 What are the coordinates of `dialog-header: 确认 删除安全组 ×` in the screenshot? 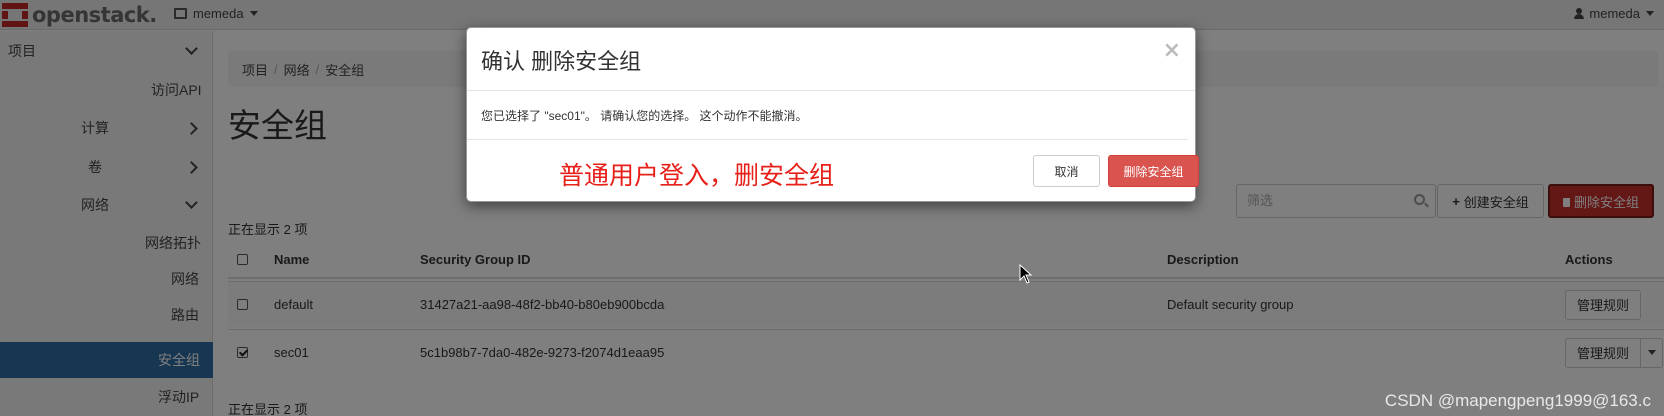 It's located at (831, 59).